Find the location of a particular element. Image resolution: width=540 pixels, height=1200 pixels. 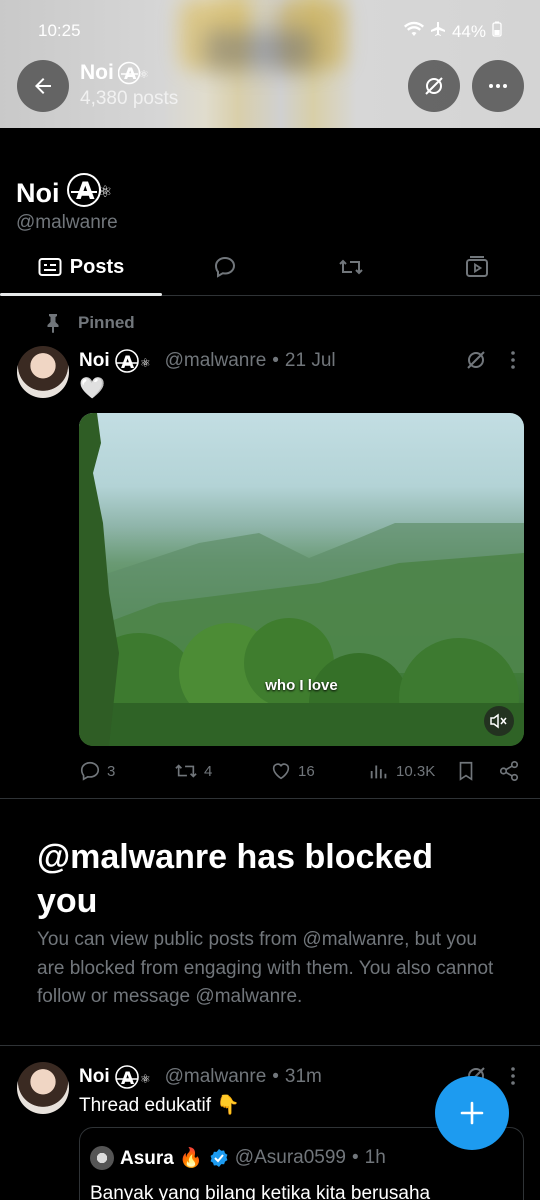

quoted-time: 1h is located at coordinates (375, 1157).